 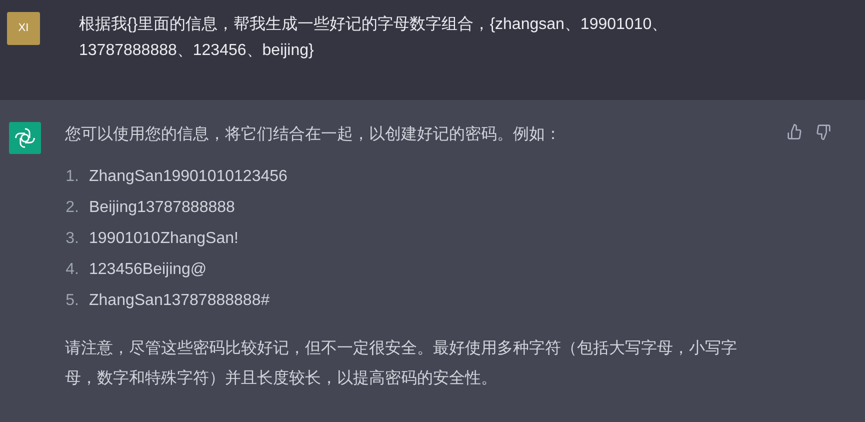 What do you see at coordinates (313, 134) in the screenshot?
I see `assistant-intro: 您可以使用您的信息，将它们结合在一起，以创建好记的密码。例如：` at bounding box center [313, 134].